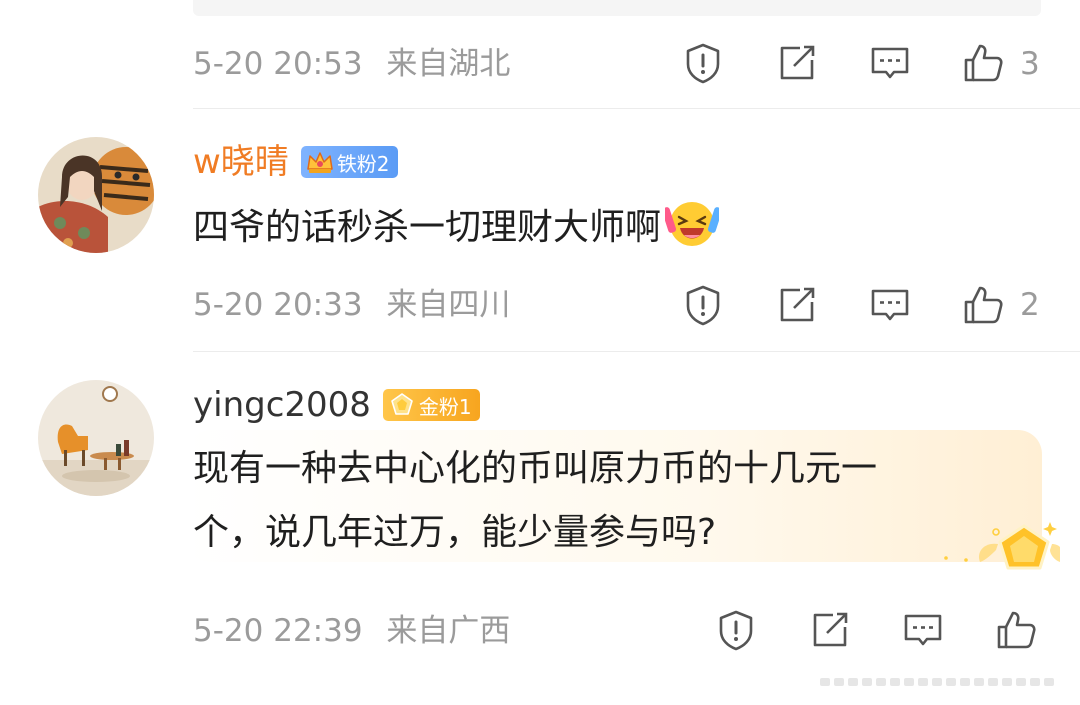 The image size is (1080, 705). I want to click on comment-location: 来自广西, so click(448, 631).